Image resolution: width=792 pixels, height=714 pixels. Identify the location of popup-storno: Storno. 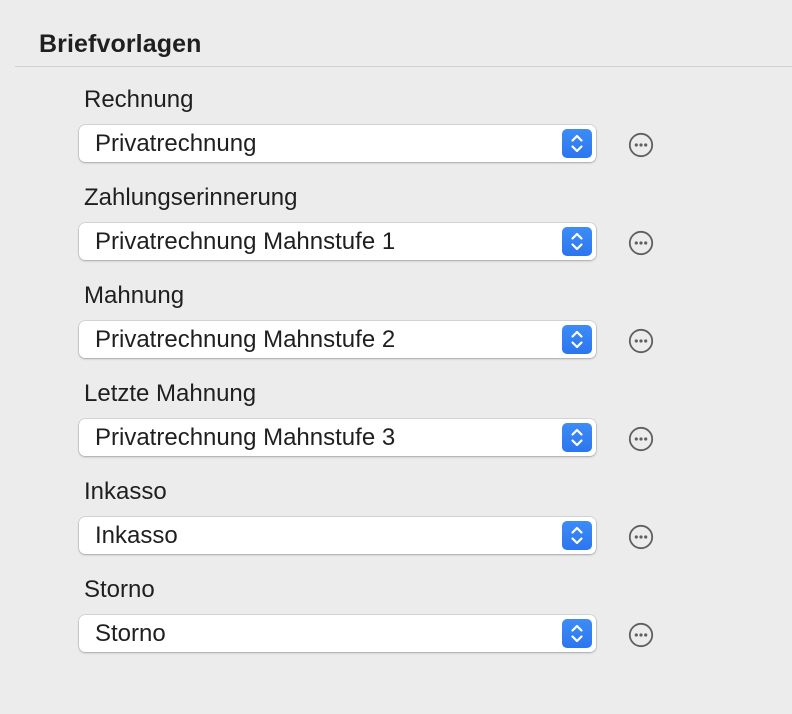
(337, 633).